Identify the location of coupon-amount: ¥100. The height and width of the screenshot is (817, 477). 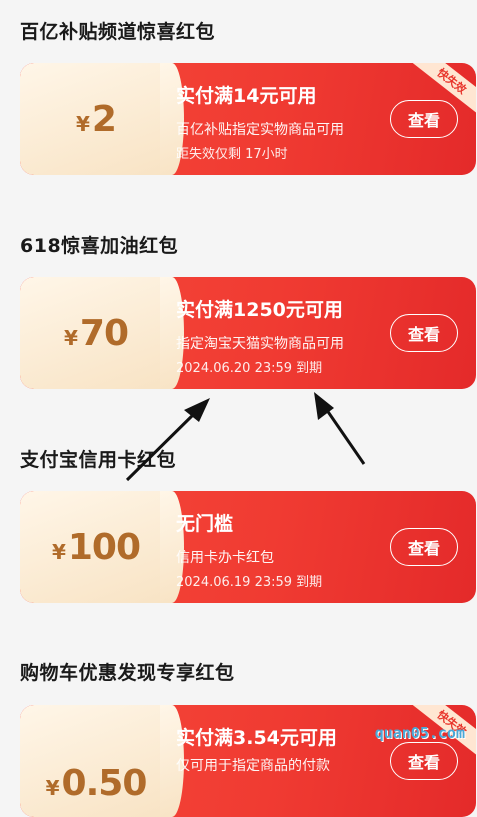
(96, 547).